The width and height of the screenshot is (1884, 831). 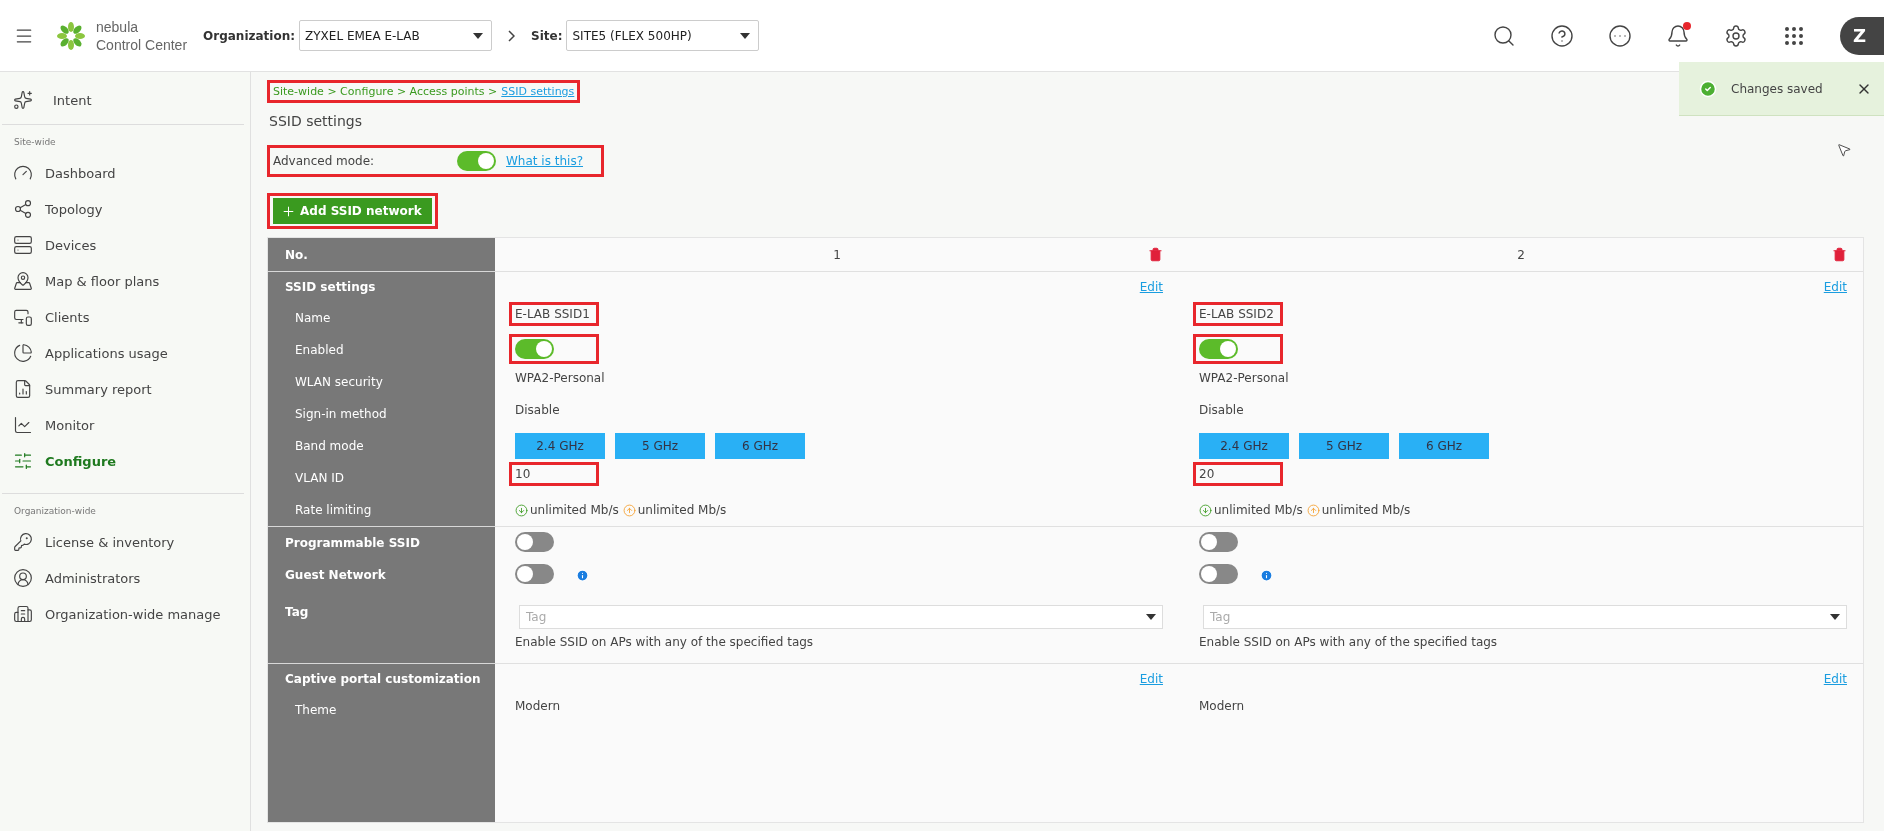 What do you see at coordinates (125, 100) in the screenshot?
I see `sidebar-item: Intent` at bounding box center [125, 100].